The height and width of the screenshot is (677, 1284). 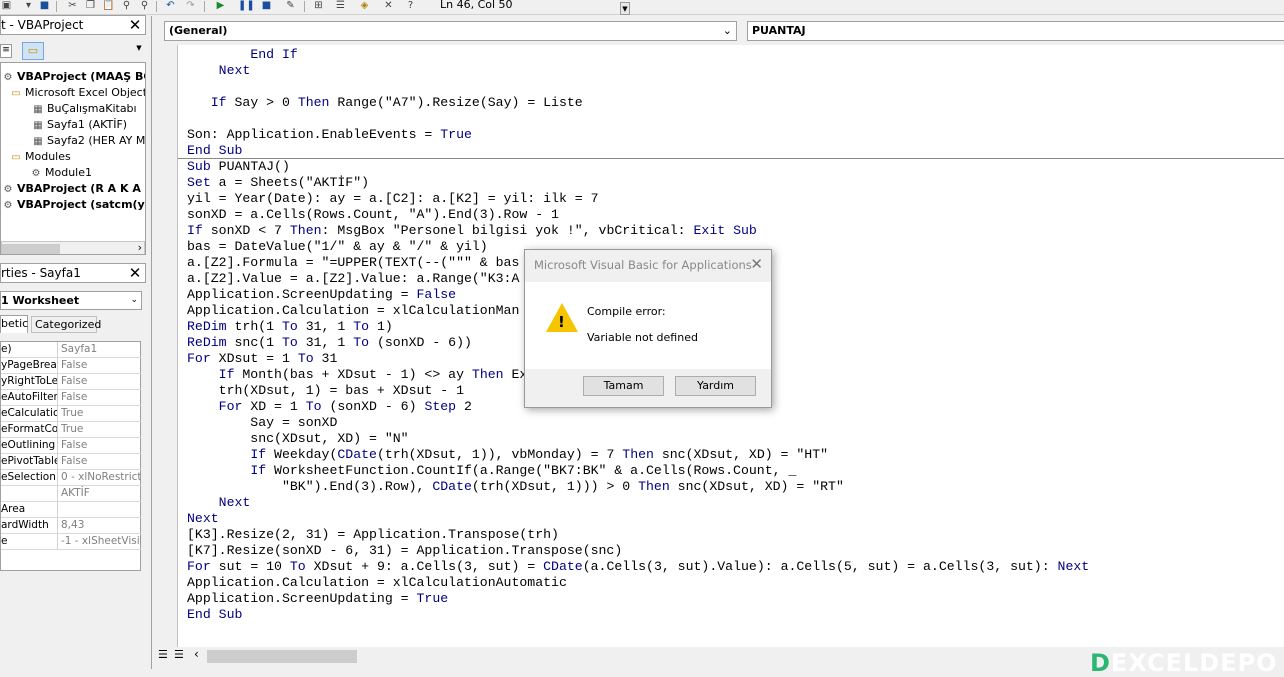 I want to click on save-icon: ■, so click(x=44, y=6).